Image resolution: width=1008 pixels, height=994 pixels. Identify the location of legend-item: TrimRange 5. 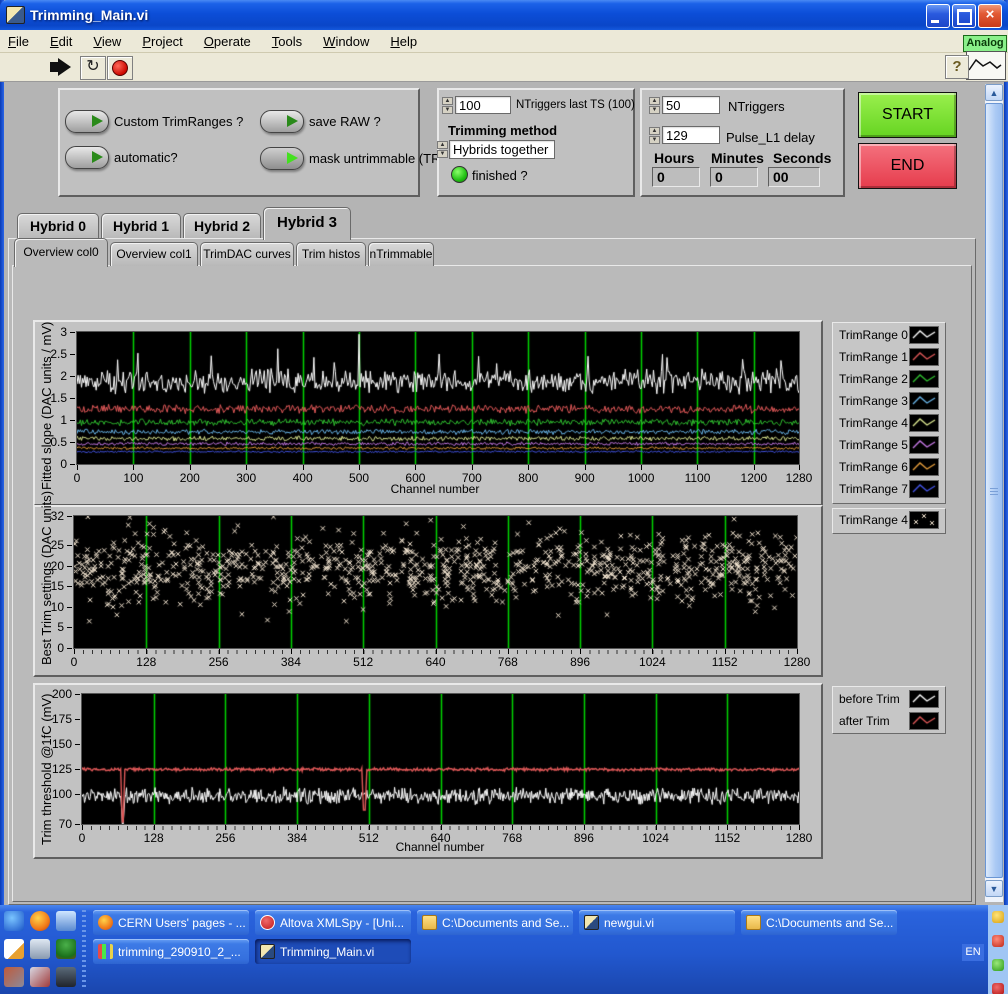
(888, 445).